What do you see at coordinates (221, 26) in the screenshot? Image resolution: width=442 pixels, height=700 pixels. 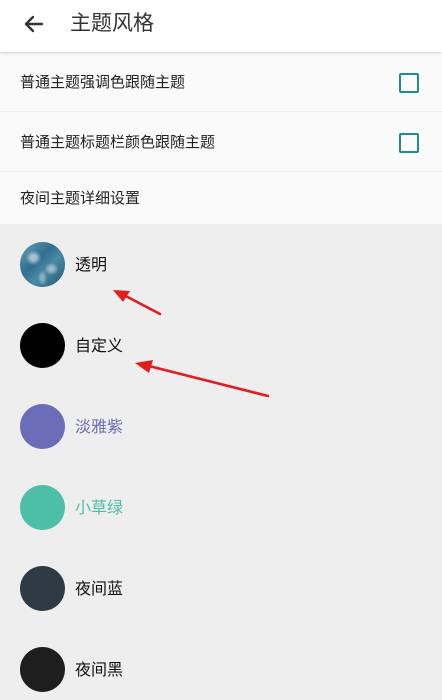 I see `toolbar: 主题风格` at bounding box center [221, 26].